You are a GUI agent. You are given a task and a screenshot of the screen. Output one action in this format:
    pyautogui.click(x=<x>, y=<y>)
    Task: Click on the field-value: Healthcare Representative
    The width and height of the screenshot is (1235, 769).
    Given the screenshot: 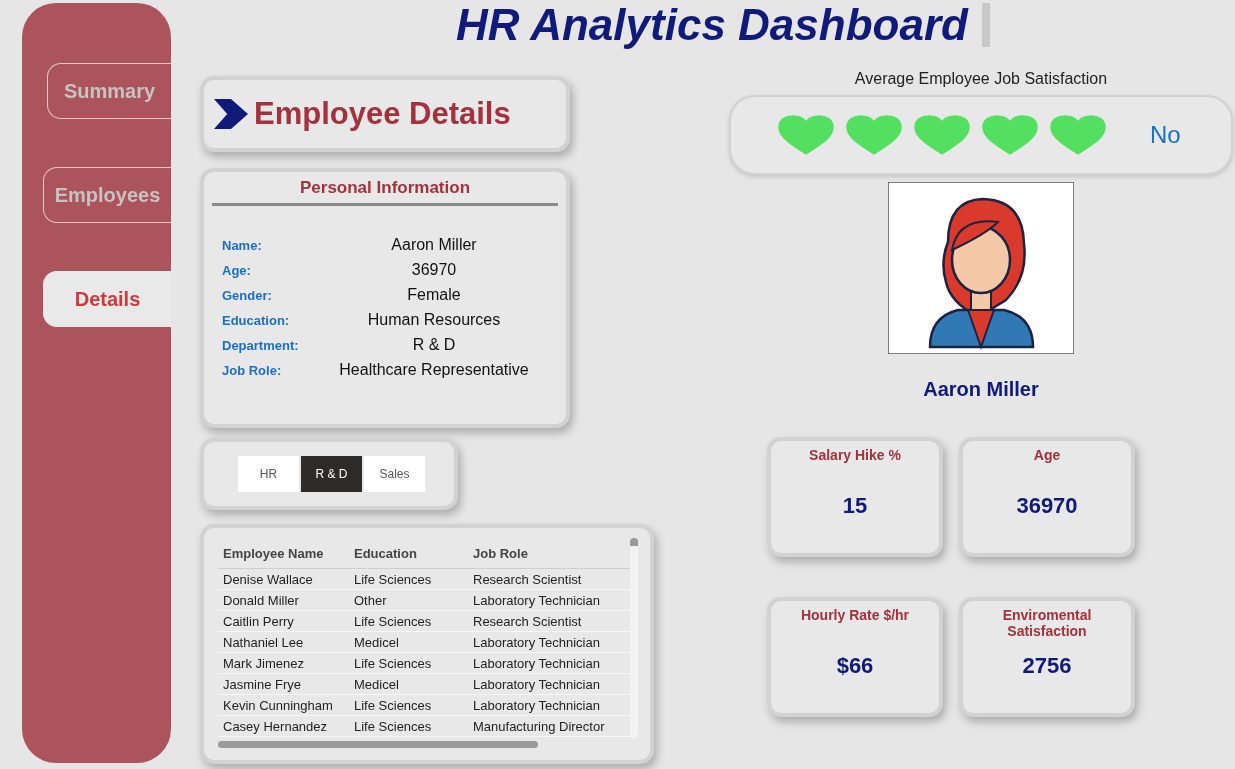 What is the action you would take?
    pyautogui.click(x=434, y=370)
    